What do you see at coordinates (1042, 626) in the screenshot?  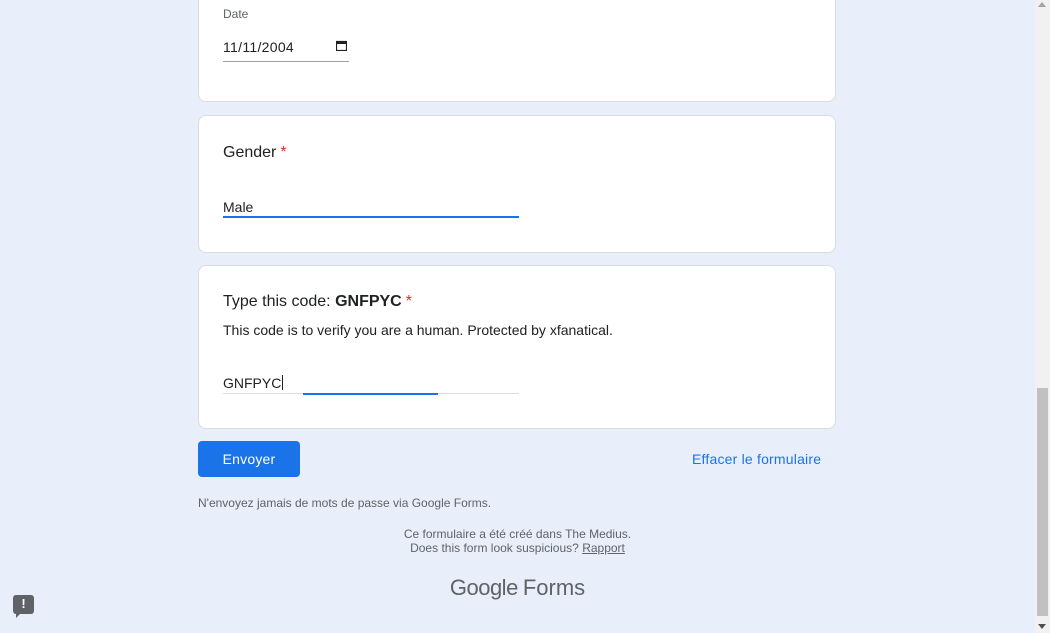 I see `scroll-down-arrow-icon` at bounding box center [1042, 626].